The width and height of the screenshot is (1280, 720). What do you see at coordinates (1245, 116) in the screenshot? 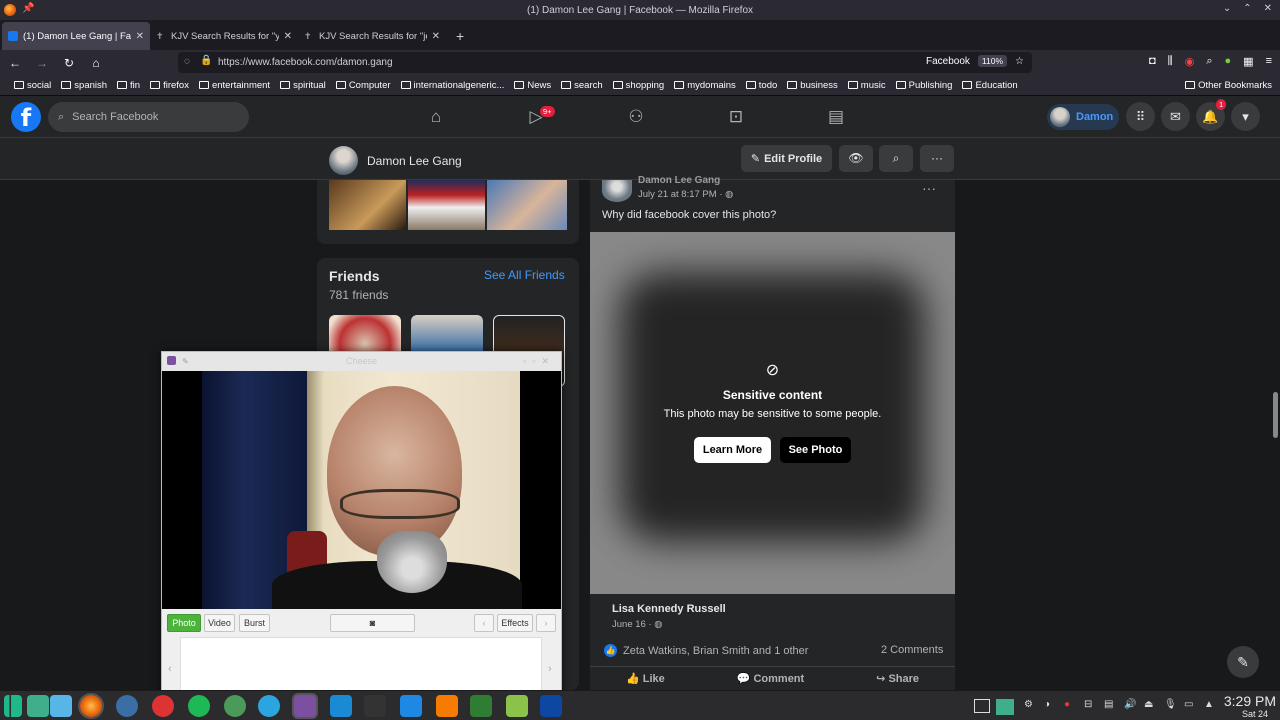
I see `account-dropdown-icon: ▾` at bounding box center [1245, 116].